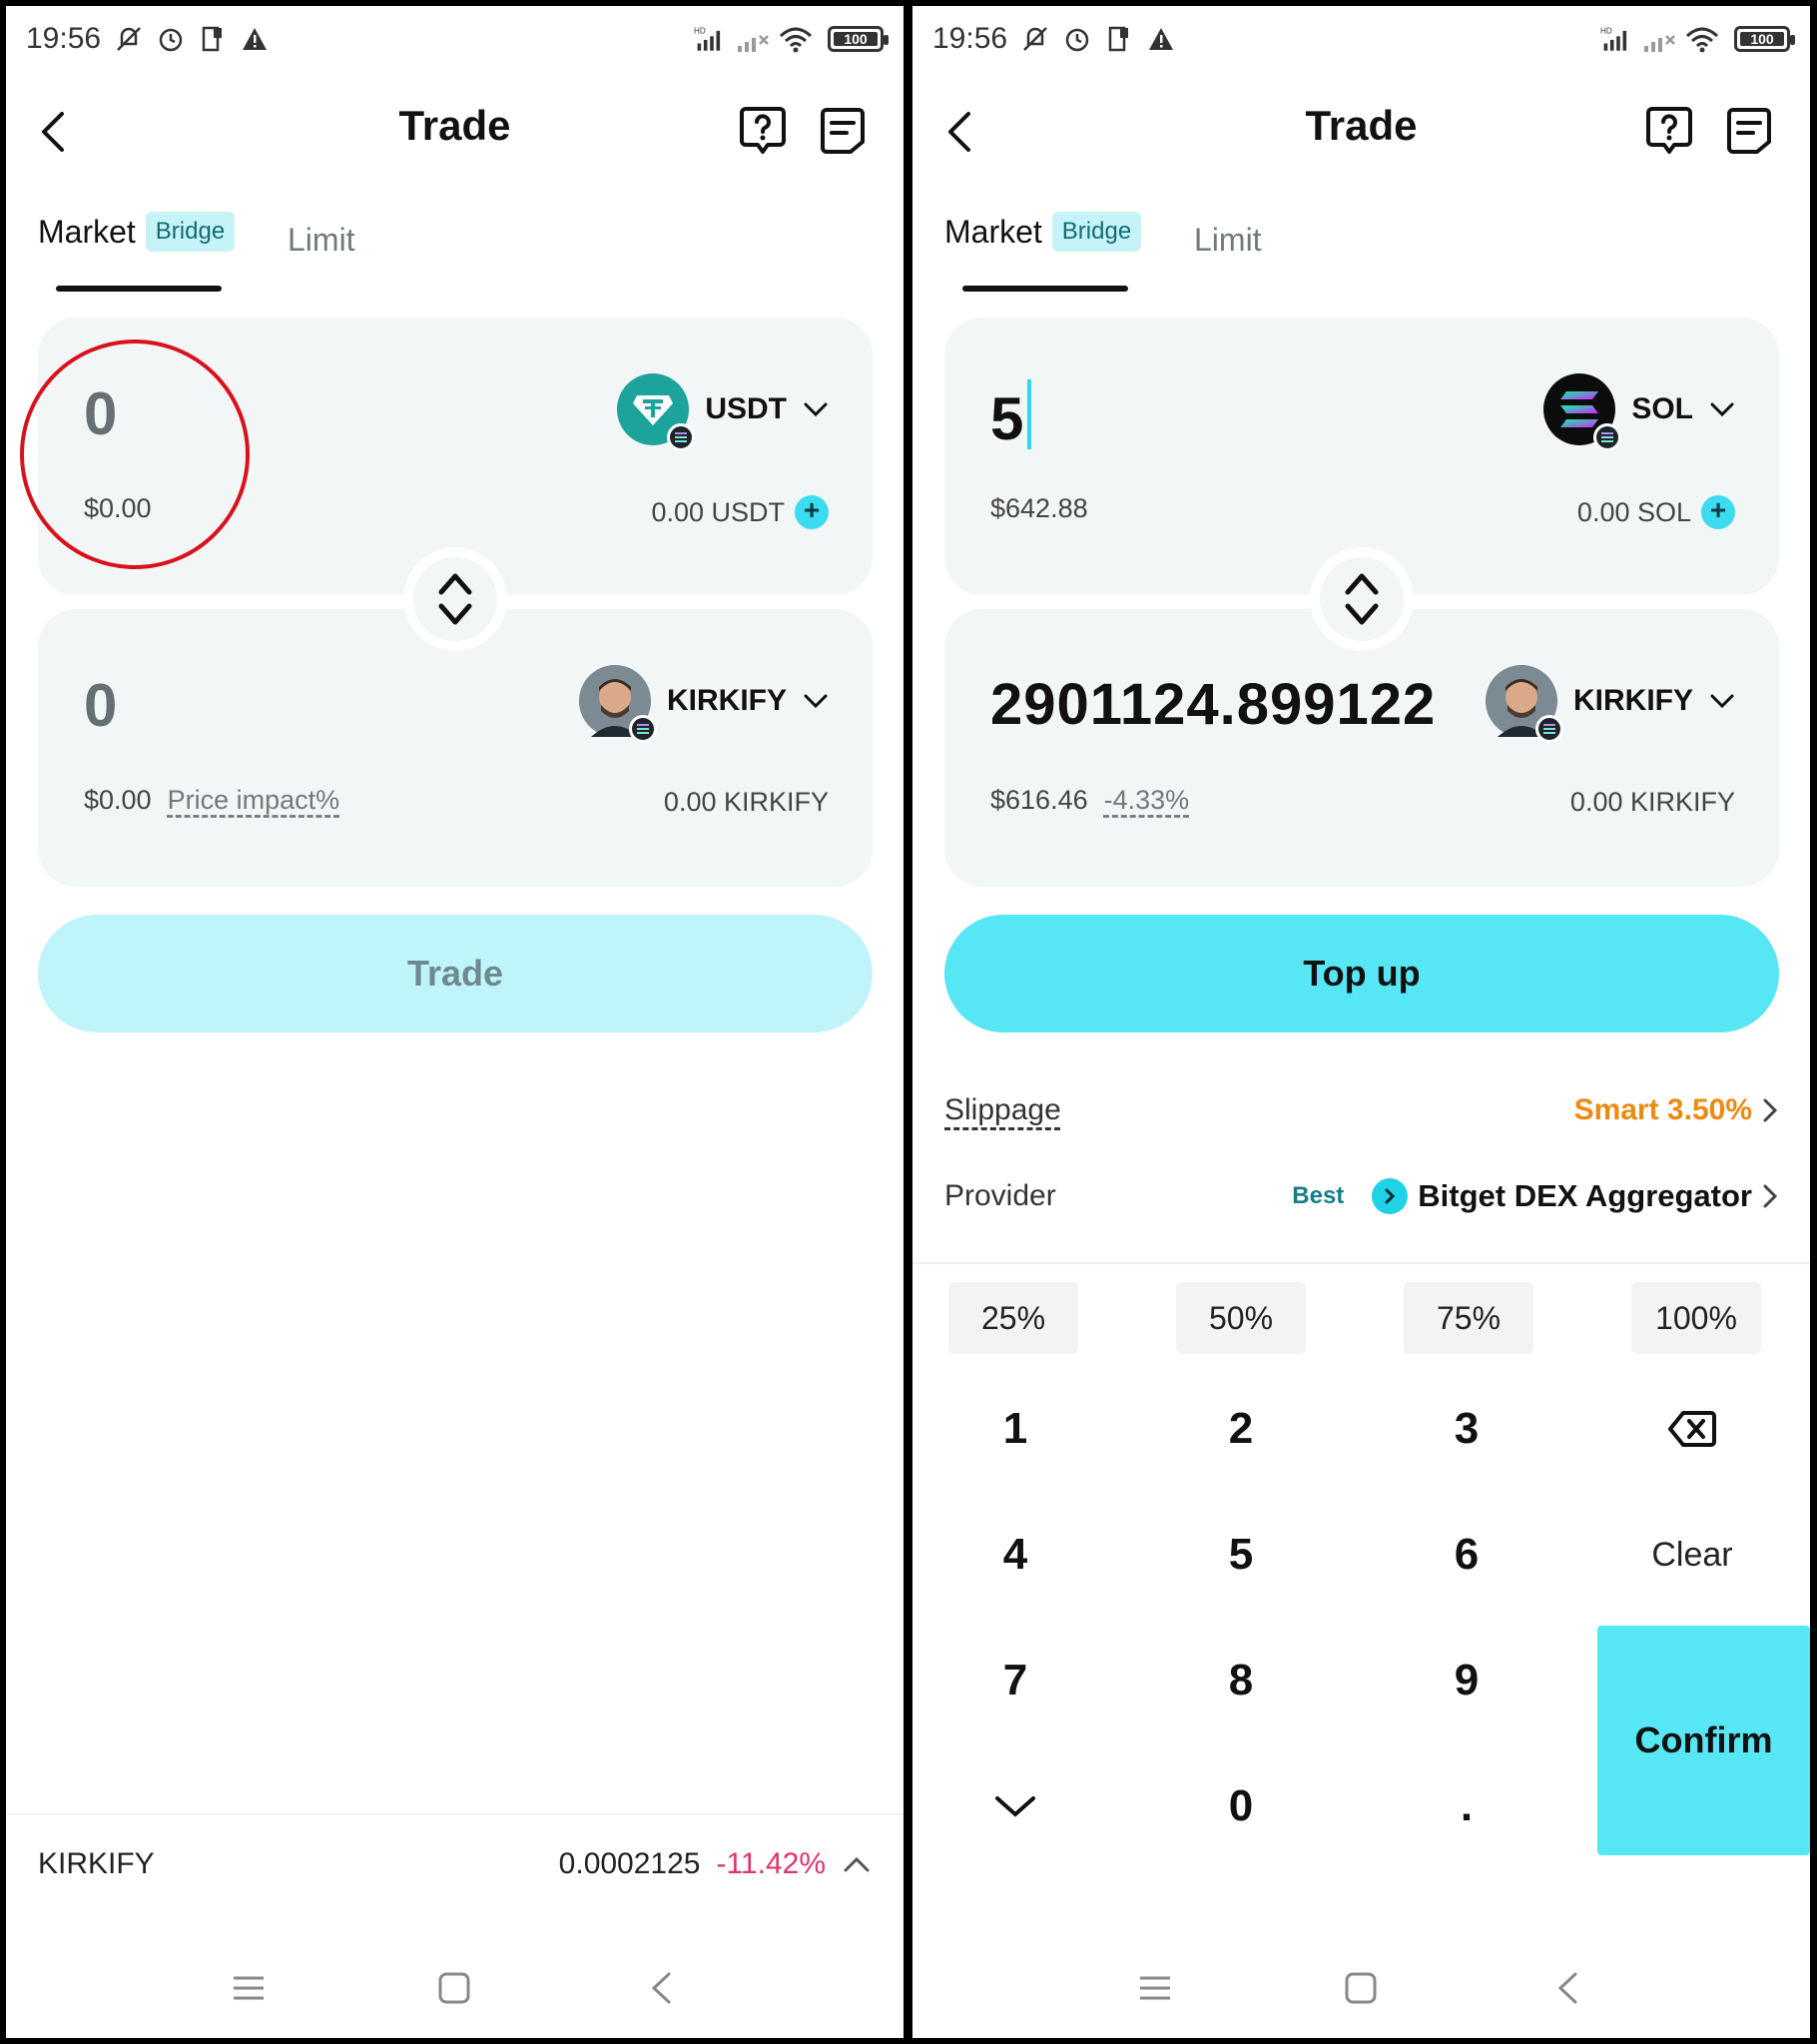 The image size is (1817, 2044). Describe the element at coordinates (723, 412) in the screenshot. I see `from-token-selector: USDT` at that location.